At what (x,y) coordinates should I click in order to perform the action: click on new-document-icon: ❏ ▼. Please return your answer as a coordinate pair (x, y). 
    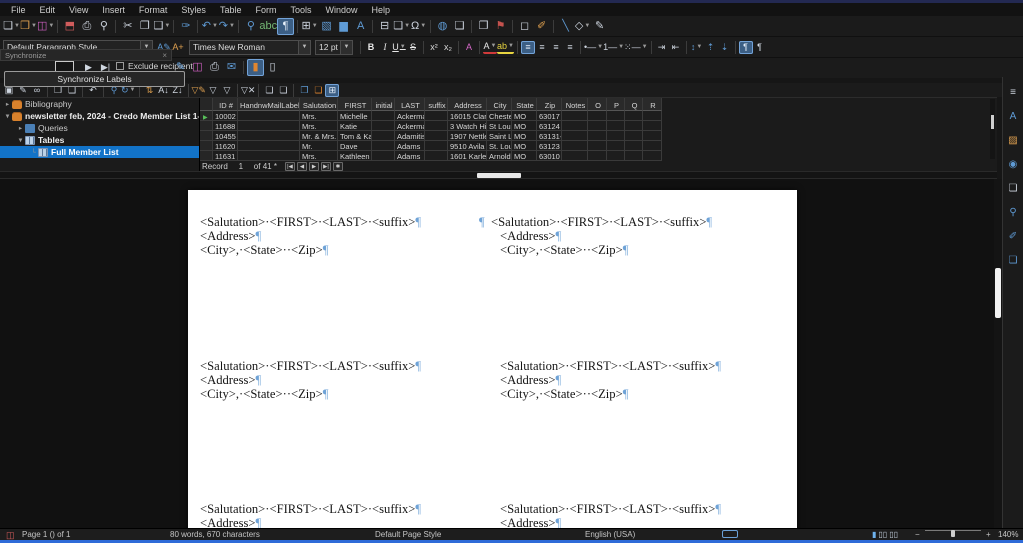
    Looking at the image, I should click on (11, 26).